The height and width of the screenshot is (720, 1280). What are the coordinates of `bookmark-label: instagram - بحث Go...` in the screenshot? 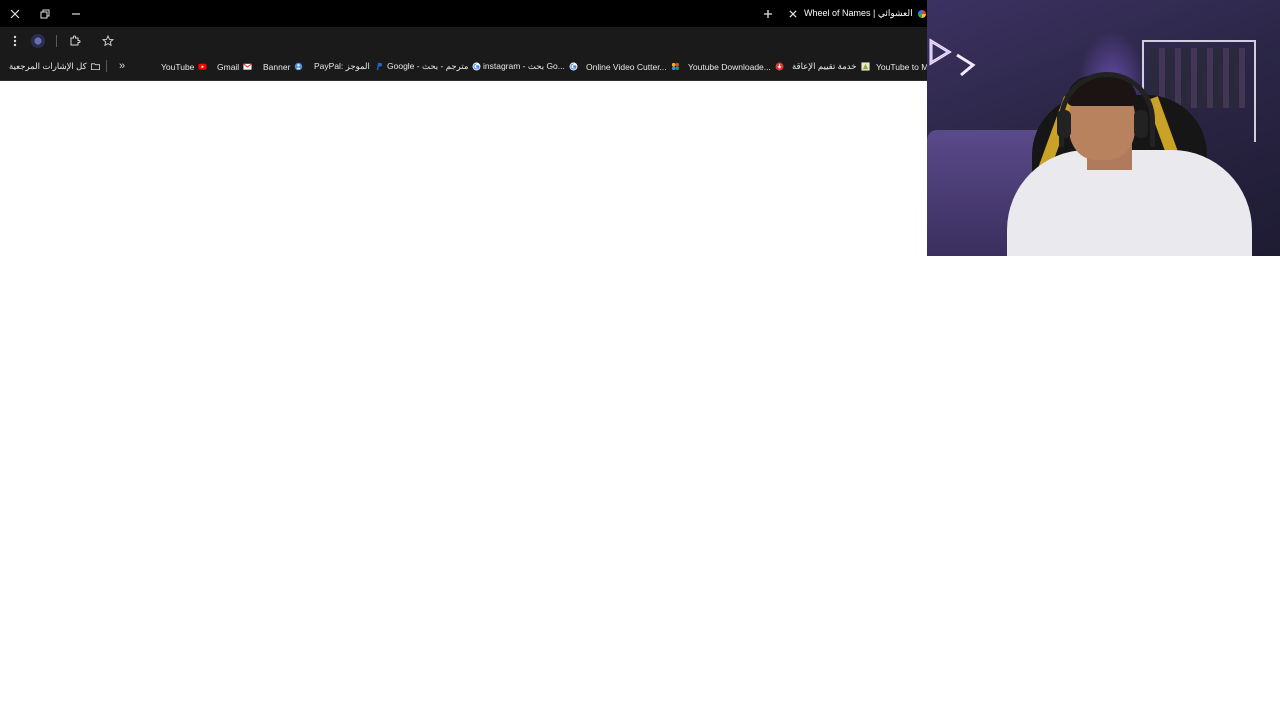 It's located at (524, 66).